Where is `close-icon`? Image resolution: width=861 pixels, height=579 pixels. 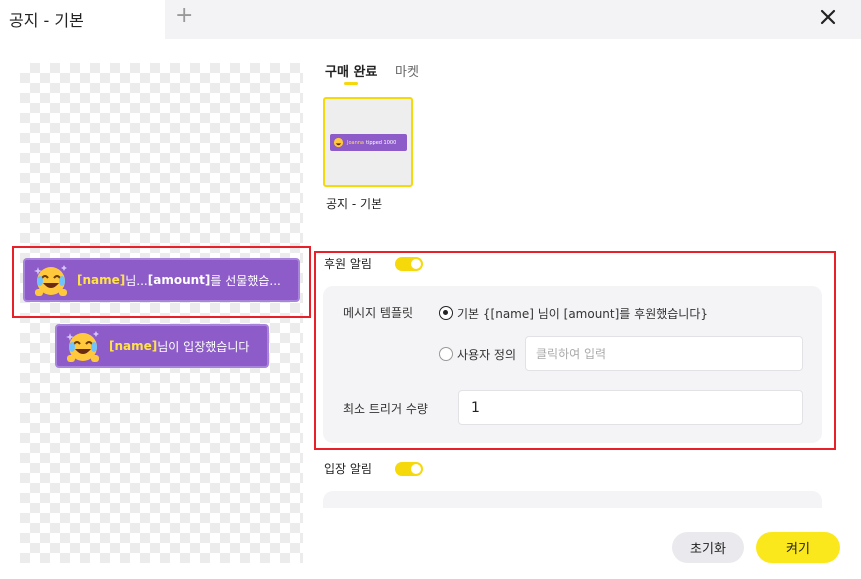 close-icon is located at coordinates (828, 17).